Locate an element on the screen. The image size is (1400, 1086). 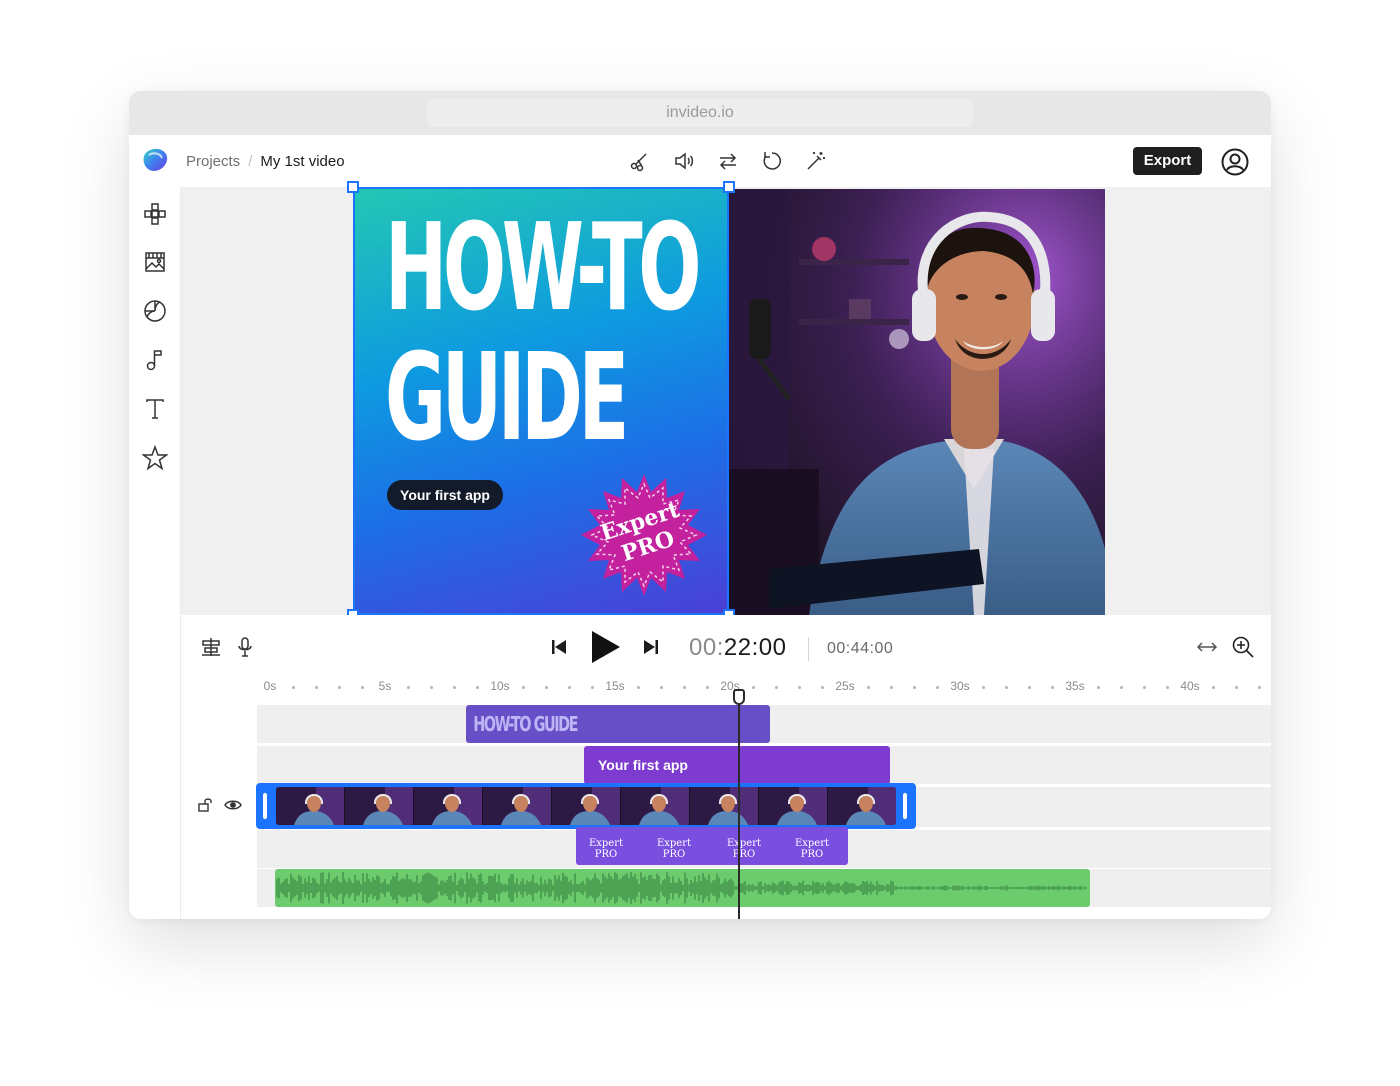
elements-icon is located at coordinates (155, 214).